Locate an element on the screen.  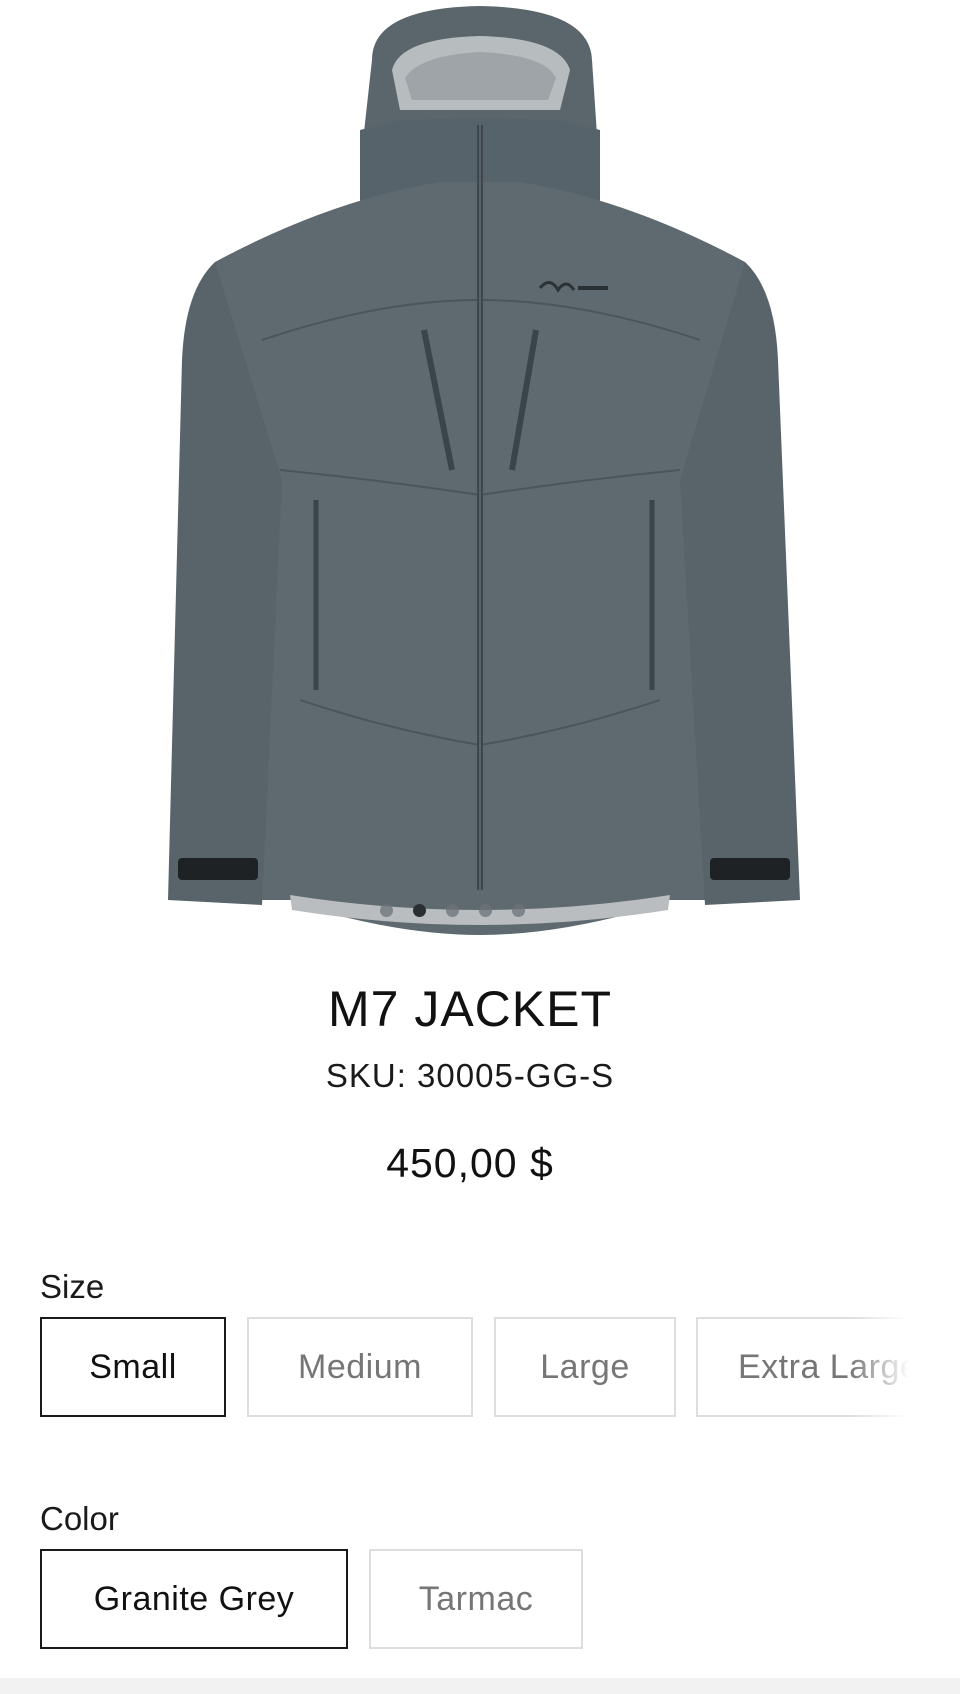
color-label: Color is located at coordinates (79, 1518).